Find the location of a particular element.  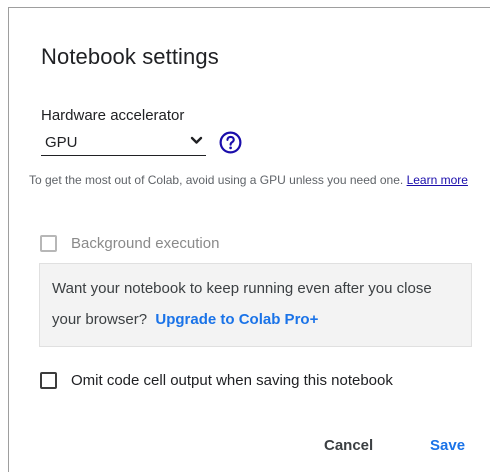

upgrade-colab-pro-link: Upgrade to Colab Pro+ is located at coordinates (236, 319).